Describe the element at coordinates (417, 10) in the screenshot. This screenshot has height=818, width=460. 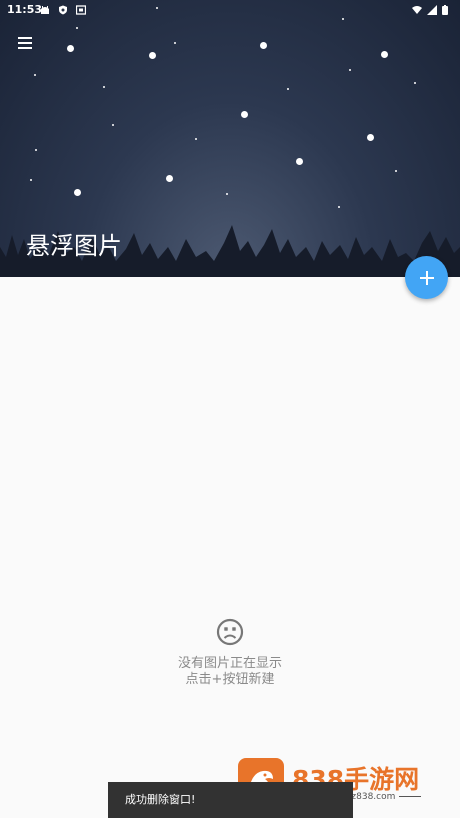
I see `wifi-icon` at that location.